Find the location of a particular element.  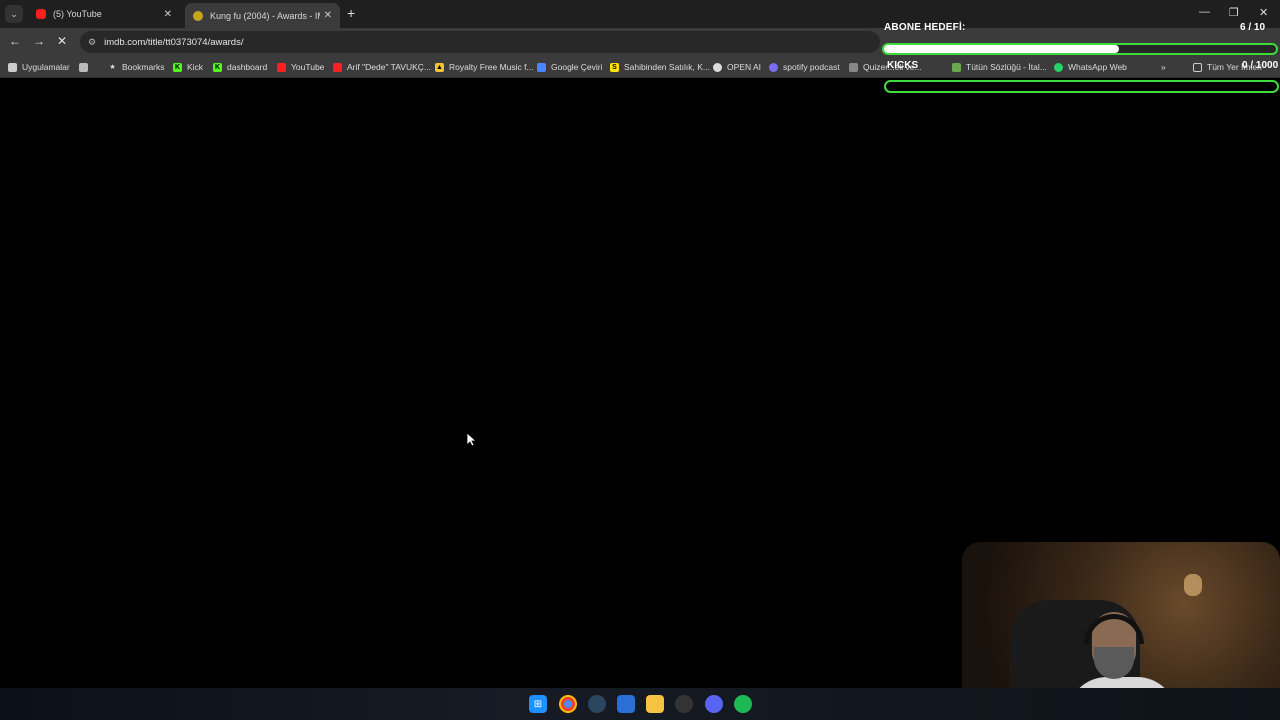

tab-groups-icon is located at coordinates (86, 67).